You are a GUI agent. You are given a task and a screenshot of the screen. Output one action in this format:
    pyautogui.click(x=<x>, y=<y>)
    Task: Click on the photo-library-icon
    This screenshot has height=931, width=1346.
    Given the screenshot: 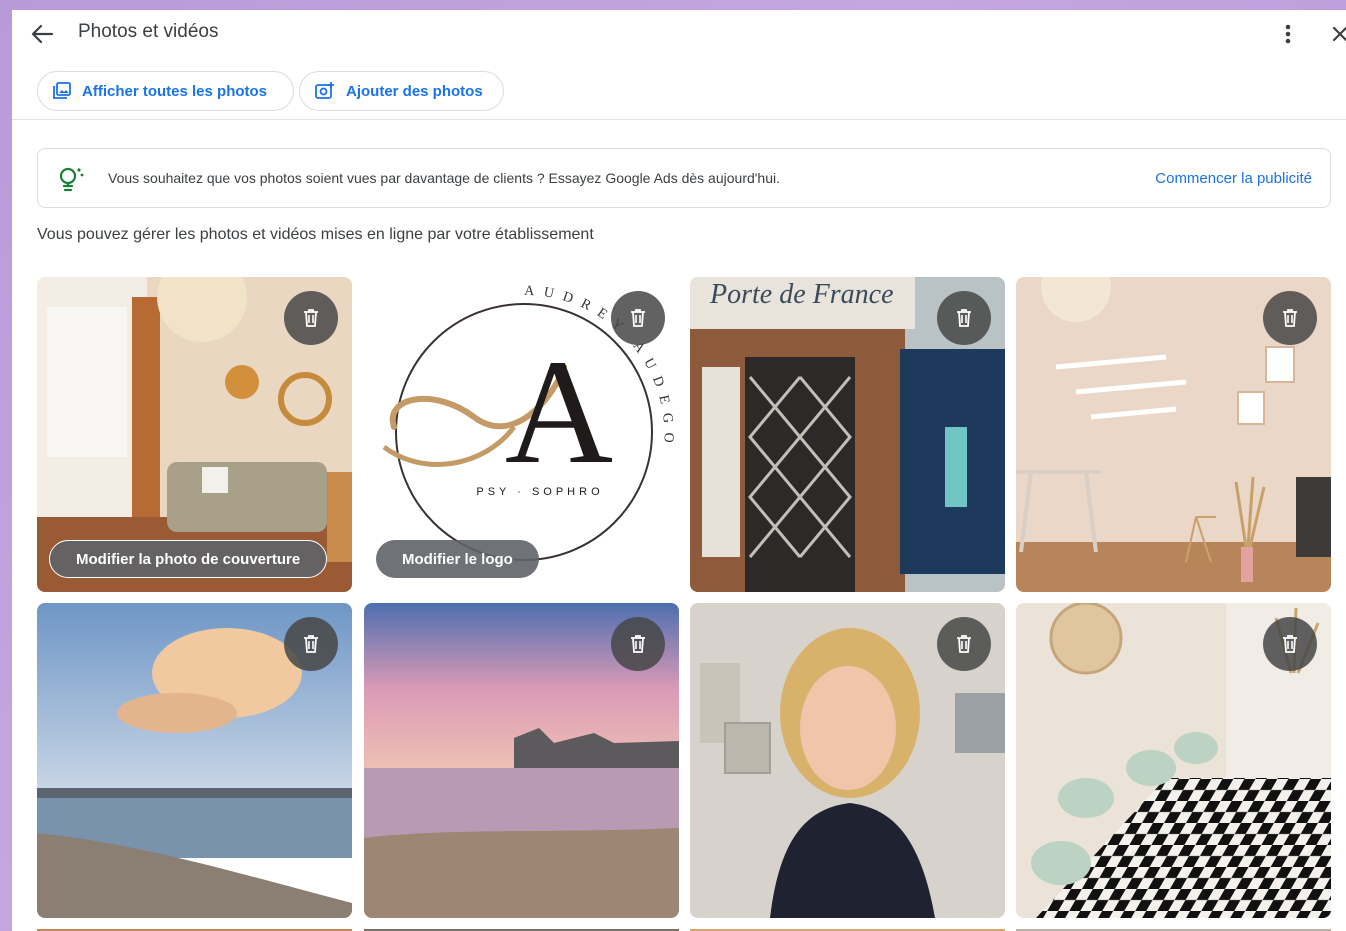 What is the action you would take?
    pyautogui.click(x=62, y=90)
    